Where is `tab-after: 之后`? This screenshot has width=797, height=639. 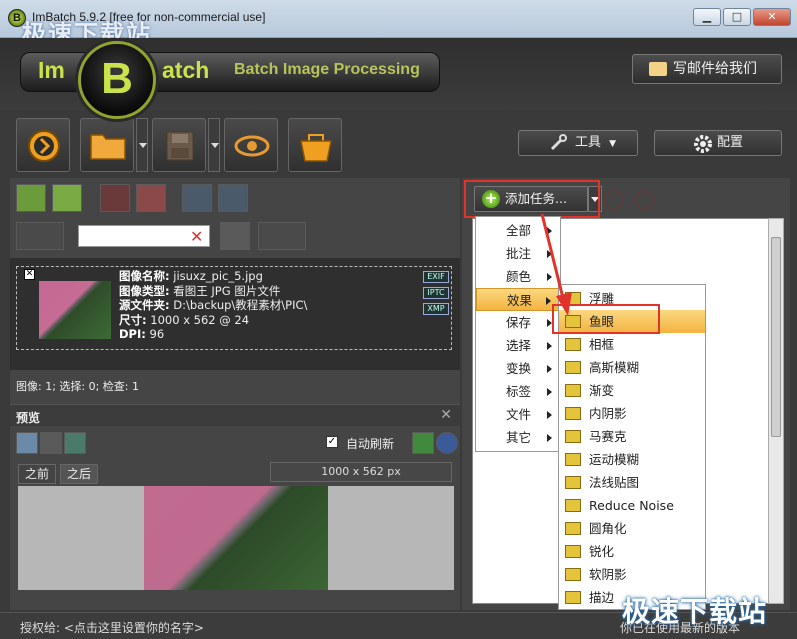 tab-after: 之后 is located at coordinates (79, 474).